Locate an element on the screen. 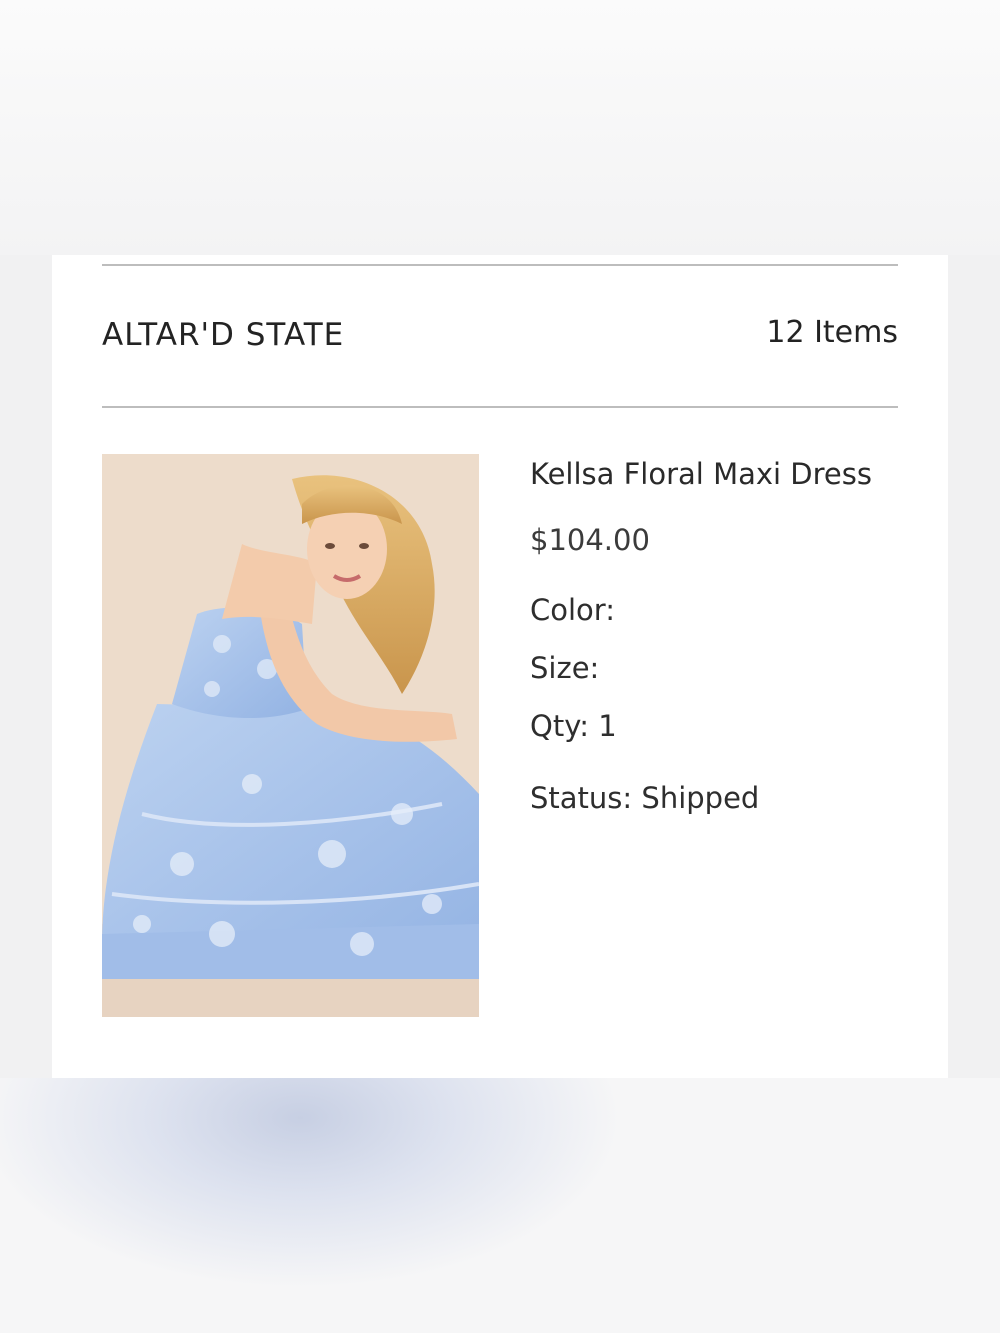 This screenshot has height=1333, width=1000. product-name: Kellsa Floral Maxi Dress is located at coordinates (701, 474).